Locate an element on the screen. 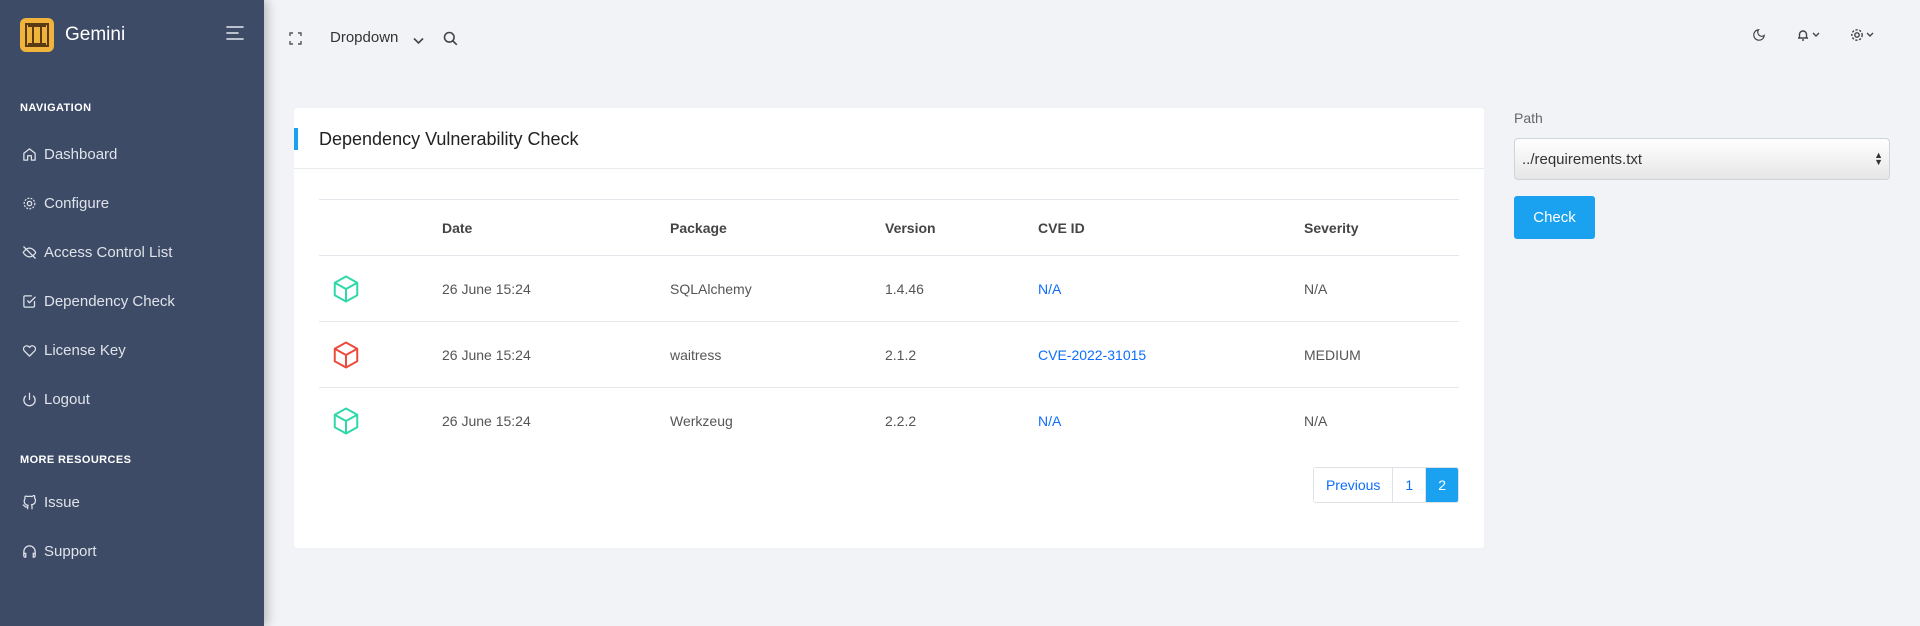 The image size is (1920, 626). moon-icon is located at coordinates (1759, 37).